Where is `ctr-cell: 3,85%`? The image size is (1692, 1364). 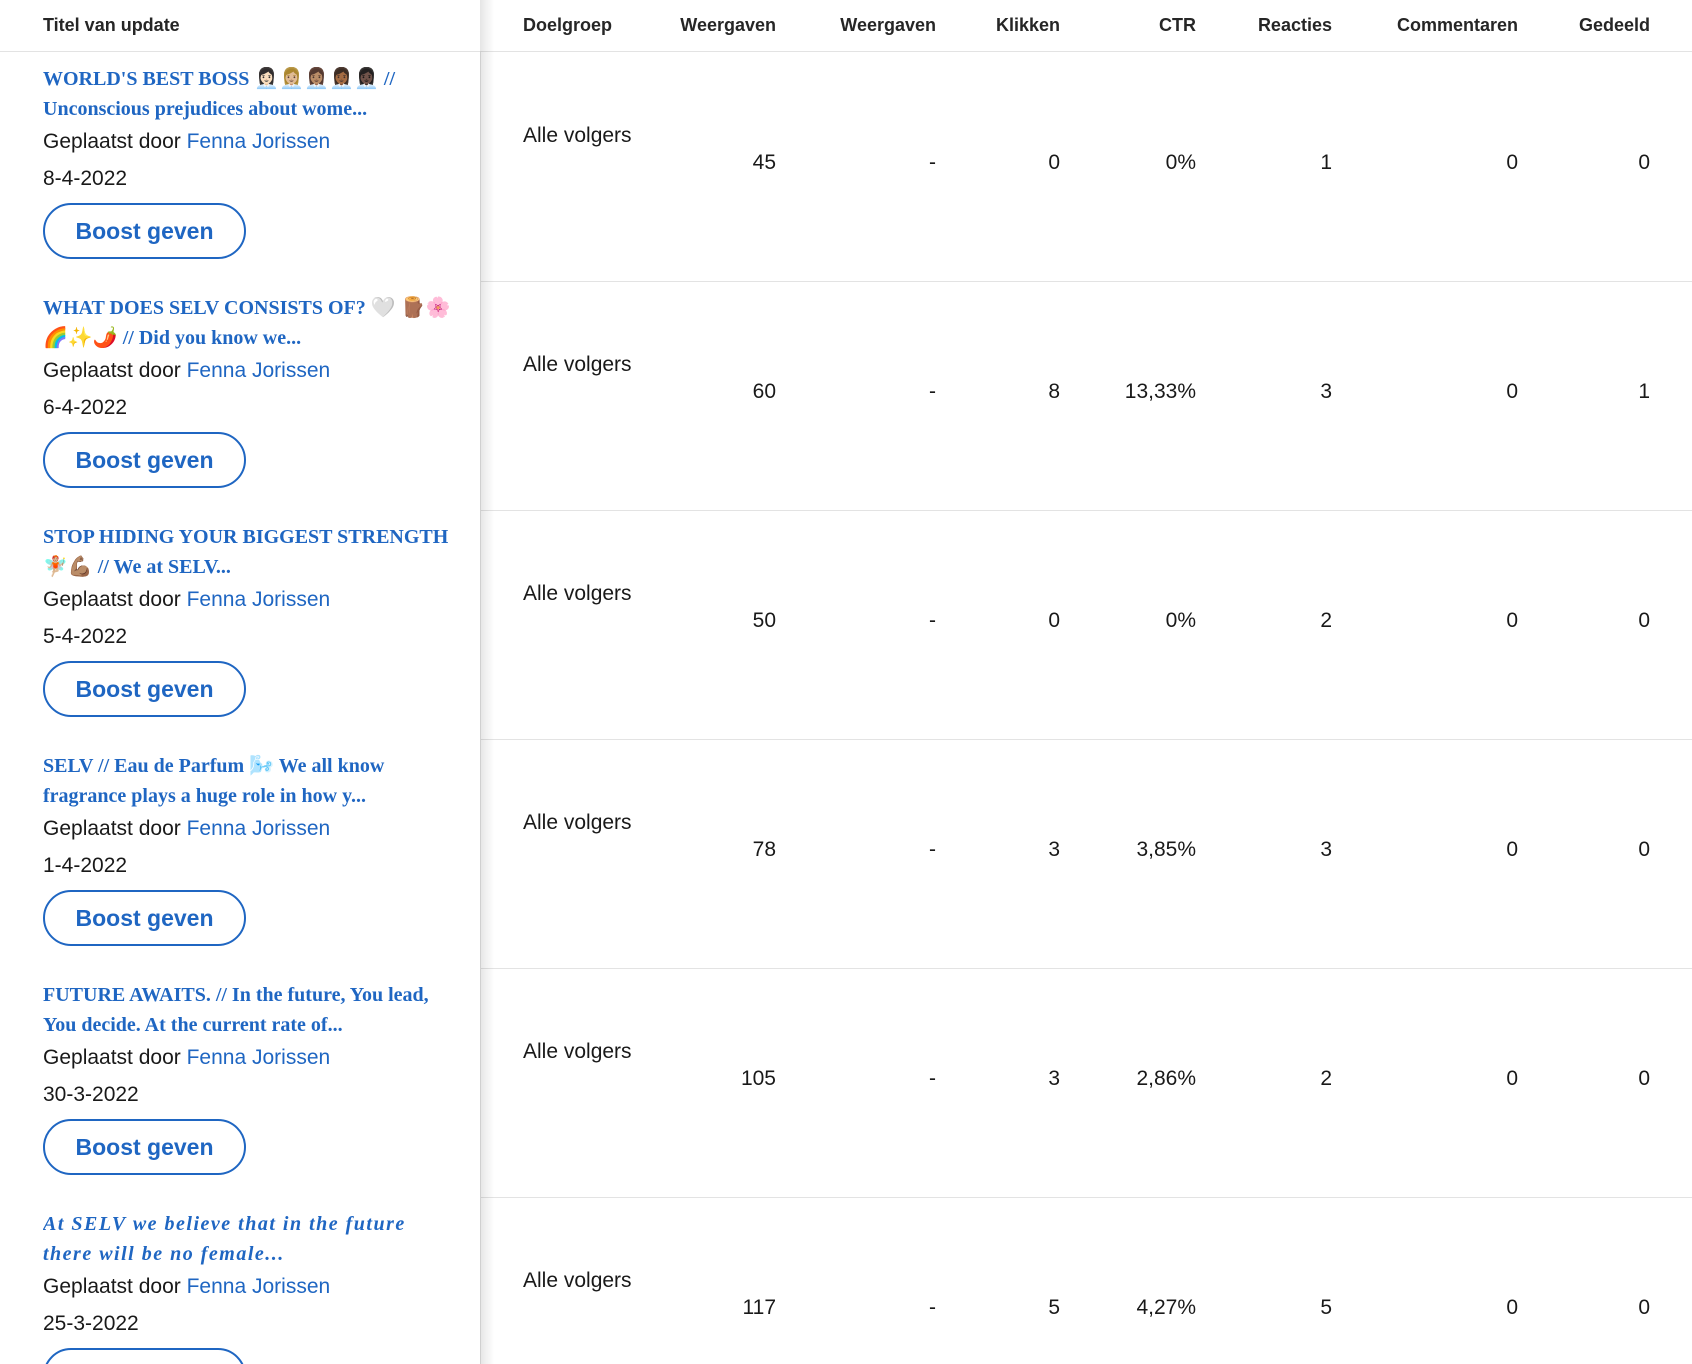 ctr-cell: 3,85% is located at coordinates (1166, 849).